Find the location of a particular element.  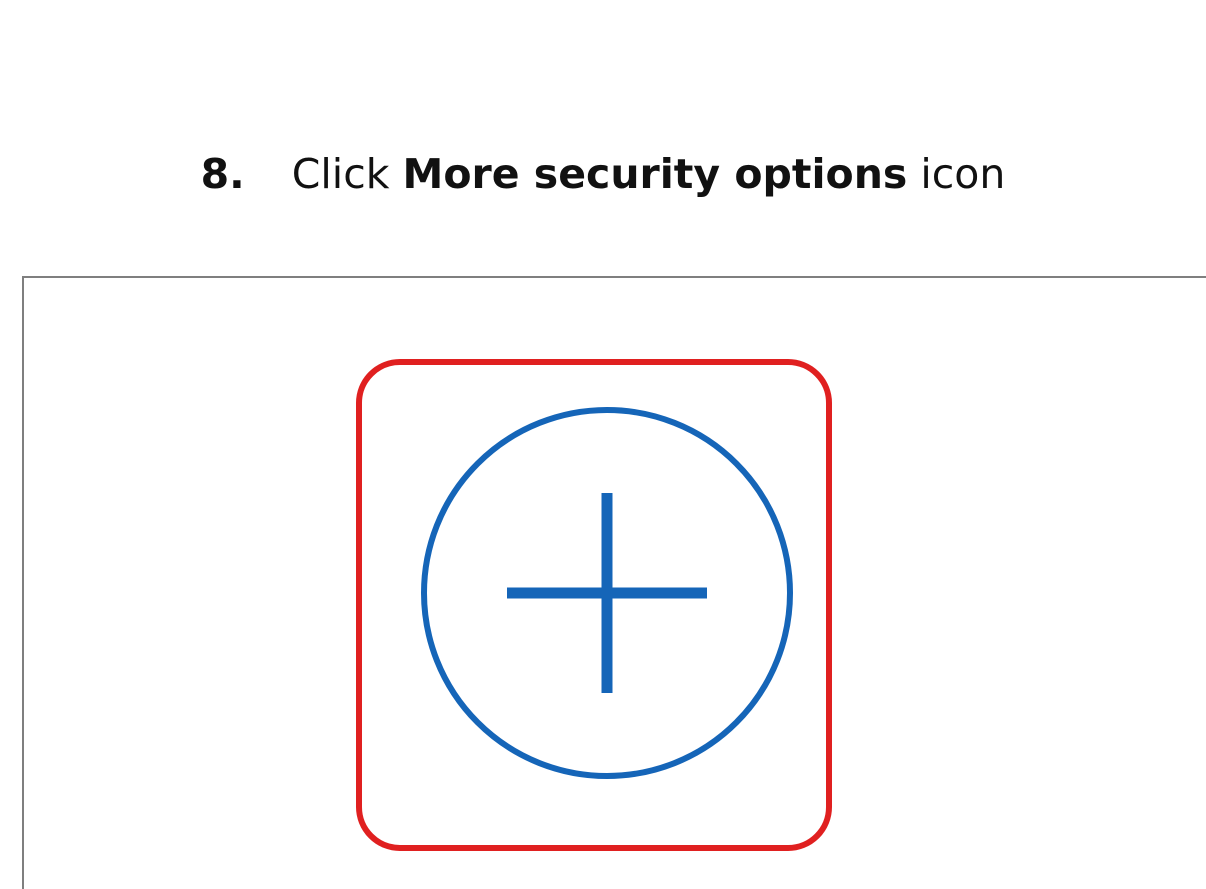

step-prefix-text: Click is located at coordinates (340, 174).